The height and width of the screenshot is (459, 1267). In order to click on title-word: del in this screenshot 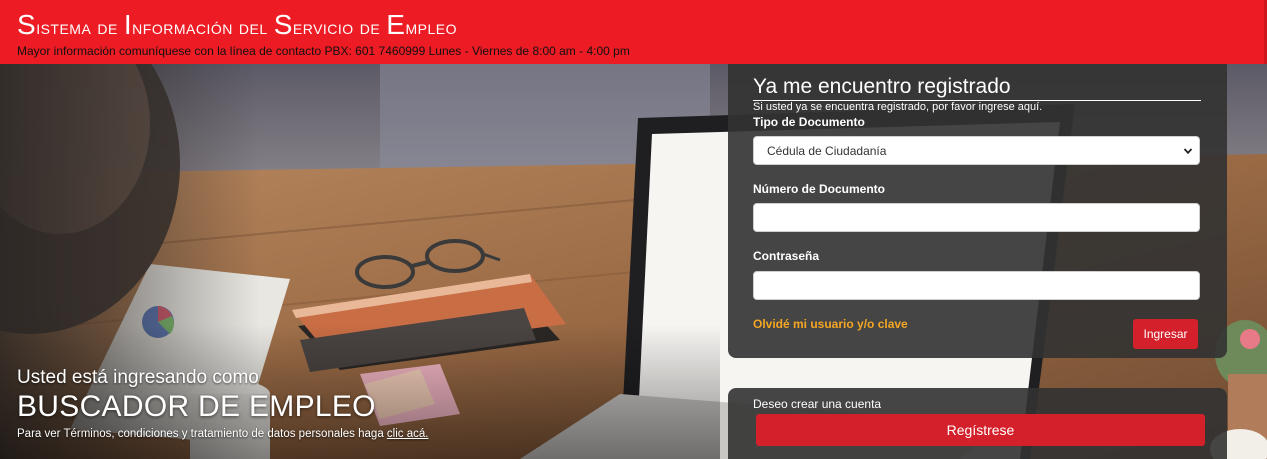, I will do `click(256, 28)`.